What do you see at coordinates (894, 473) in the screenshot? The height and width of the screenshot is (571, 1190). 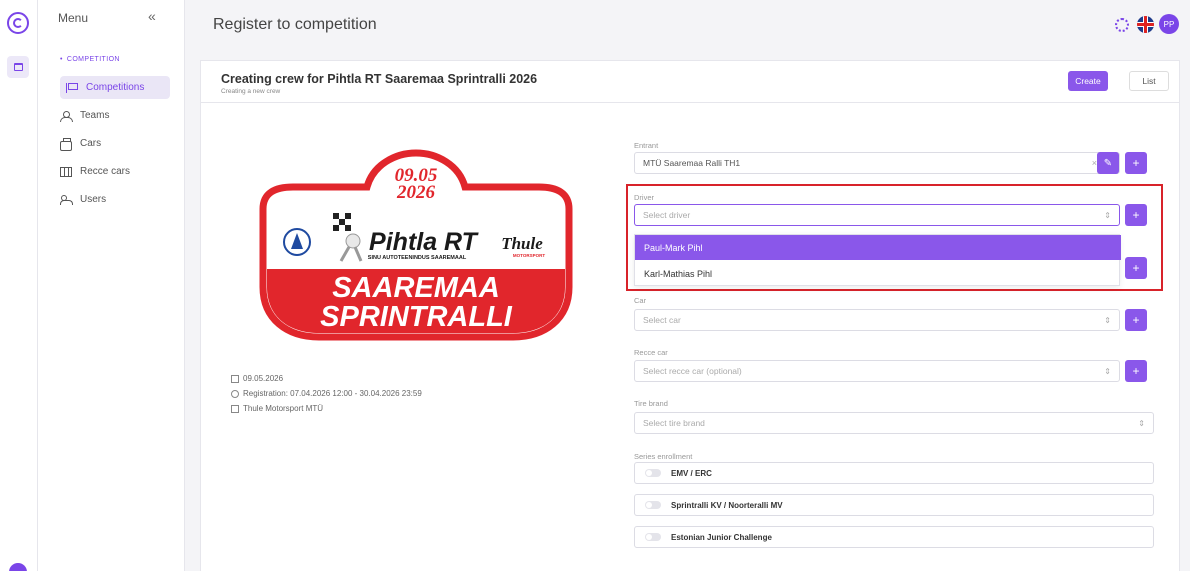 I see `series-toggle-emv: EMV / ERC` at bounding box center [894, 473].